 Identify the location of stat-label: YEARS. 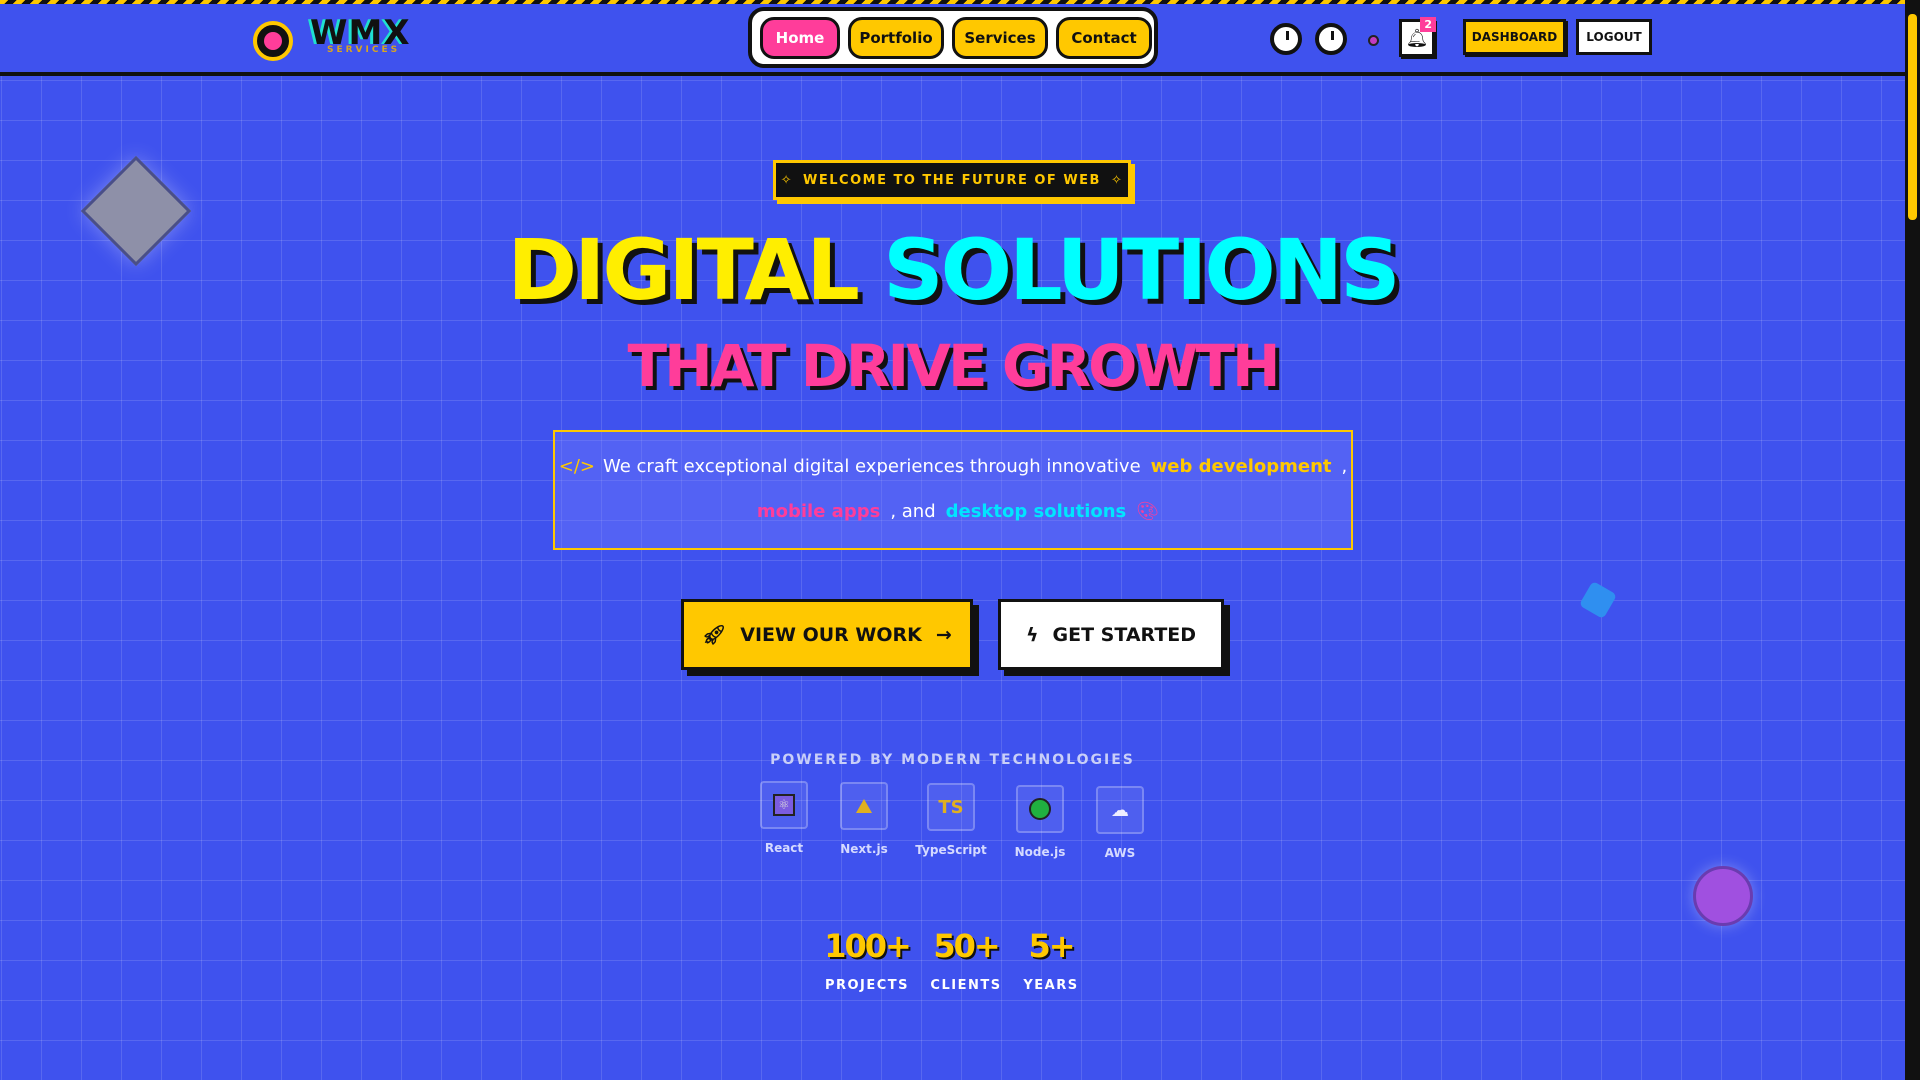
(1051, 985).